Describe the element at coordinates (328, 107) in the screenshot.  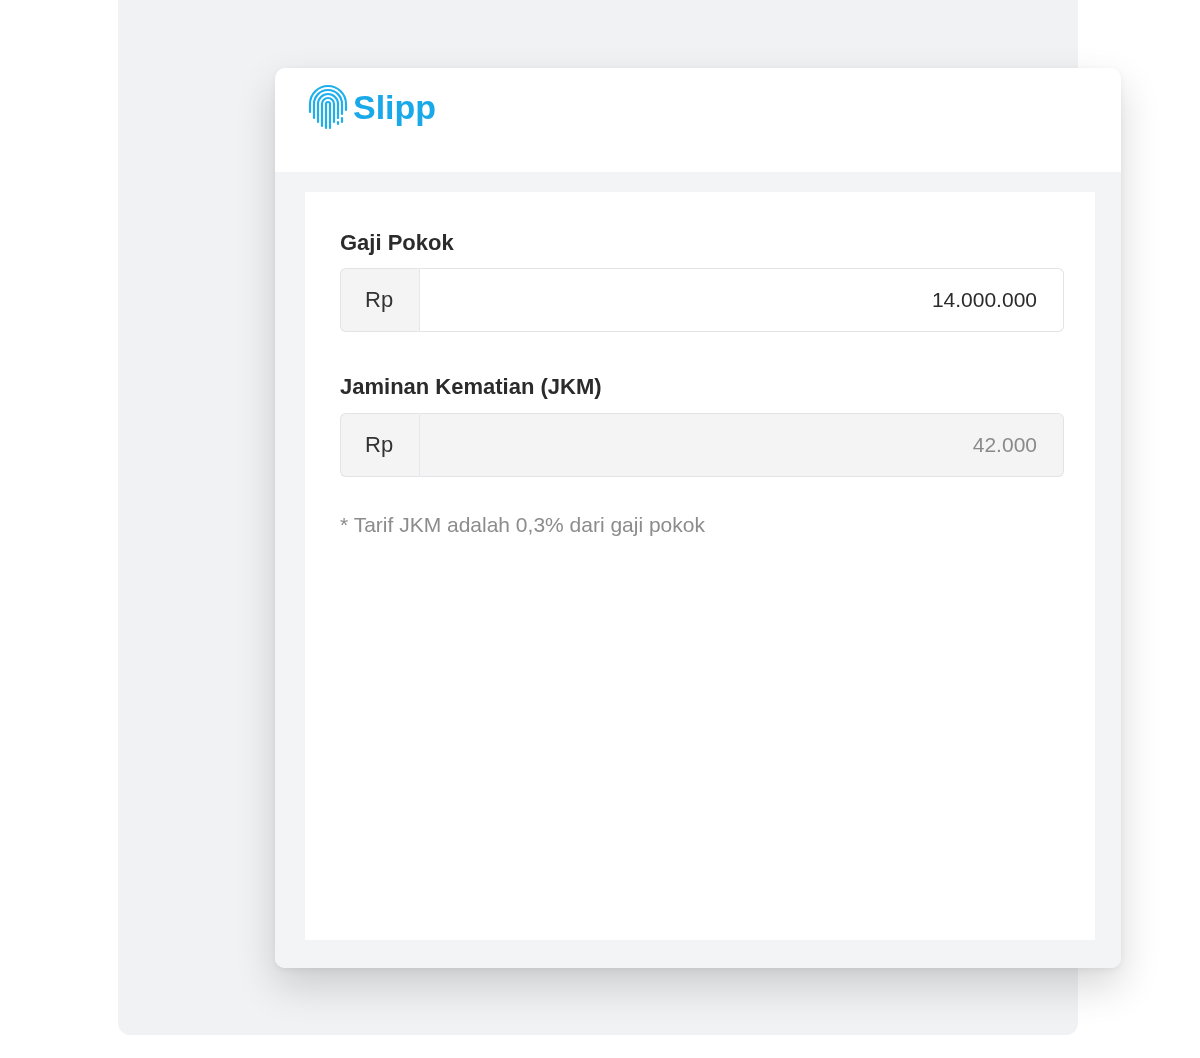
I see `fingerprint-icon` at that location.